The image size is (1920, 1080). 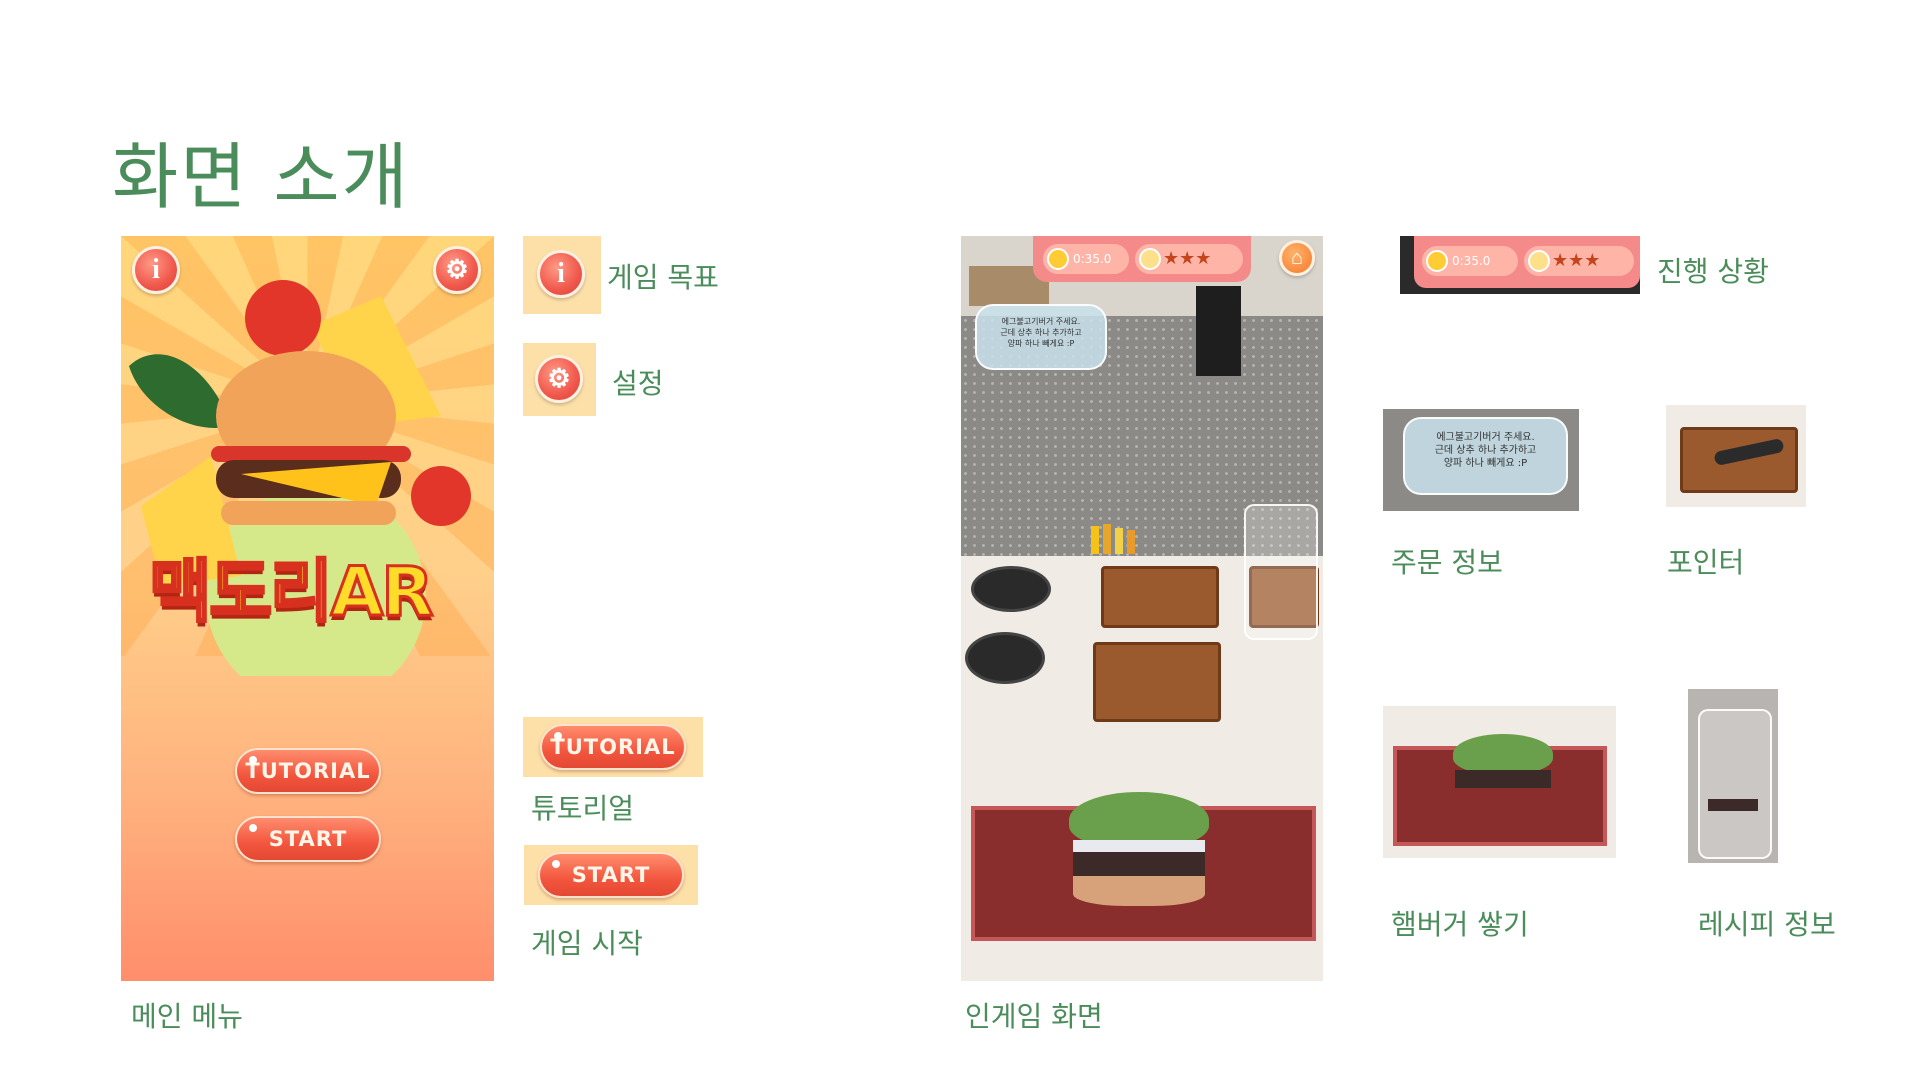 I want to click on main-menu-screenshot: i ⚙ 맥도리AR TUTORIAL START, so click(x=307, y=608).